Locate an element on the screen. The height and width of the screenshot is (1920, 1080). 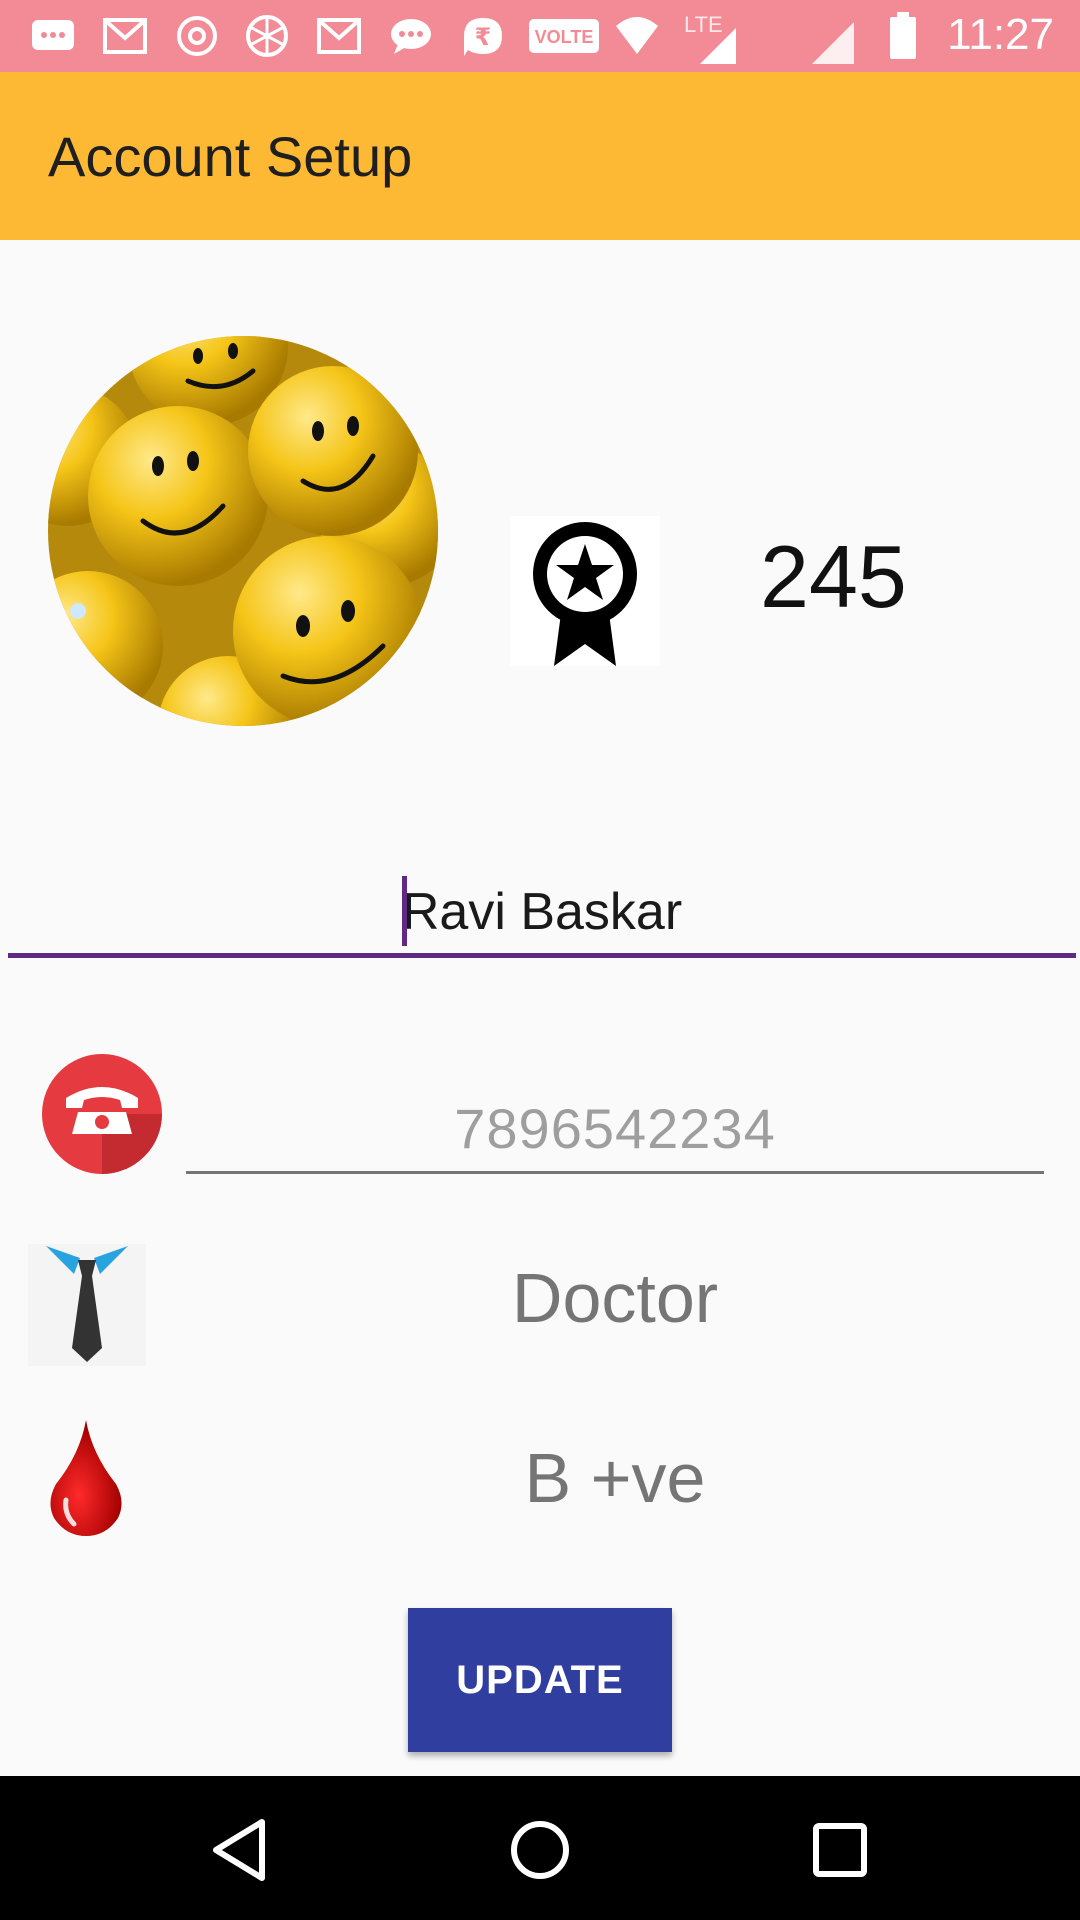
app-bar: Account Setup is located at coordinates (540, 156).